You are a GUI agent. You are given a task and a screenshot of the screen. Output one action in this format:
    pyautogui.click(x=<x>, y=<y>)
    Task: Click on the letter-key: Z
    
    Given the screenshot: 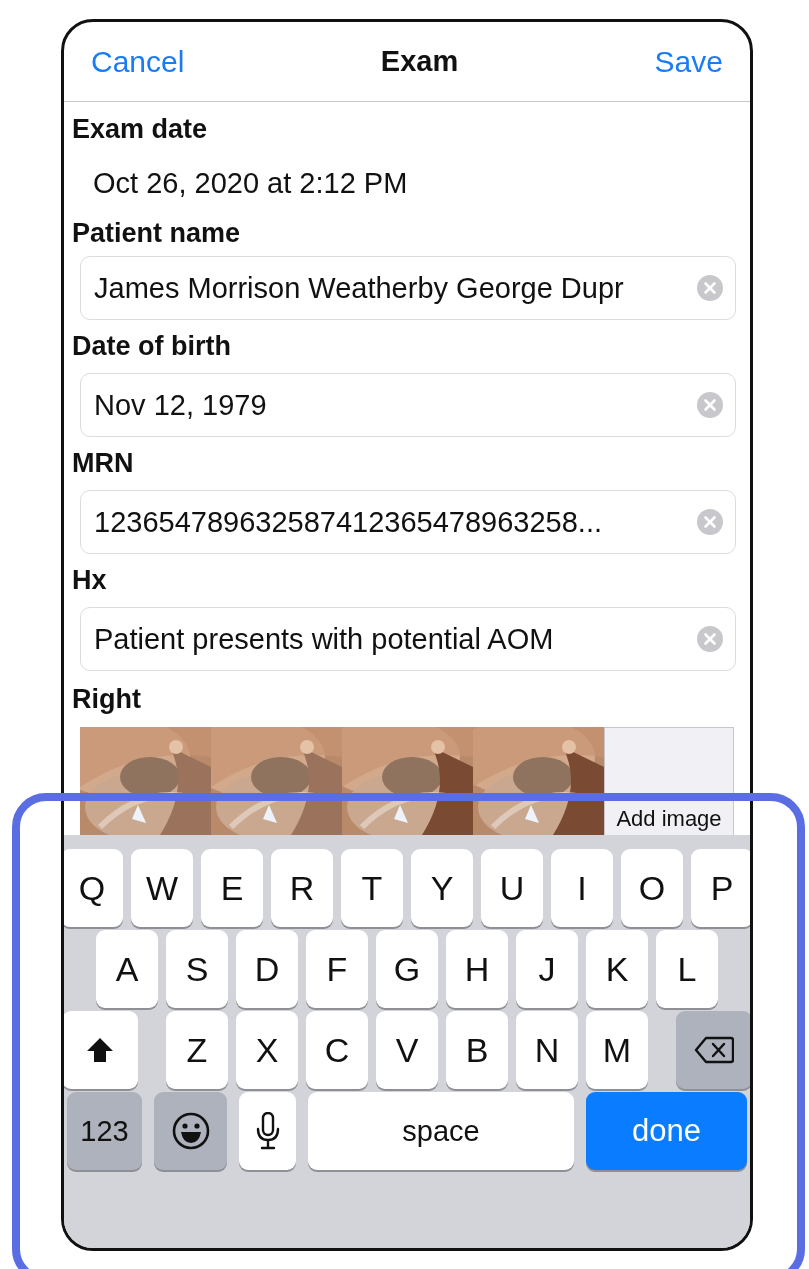 What is the action you would take?
    pyautogui.click(x=197, y=1050)
    